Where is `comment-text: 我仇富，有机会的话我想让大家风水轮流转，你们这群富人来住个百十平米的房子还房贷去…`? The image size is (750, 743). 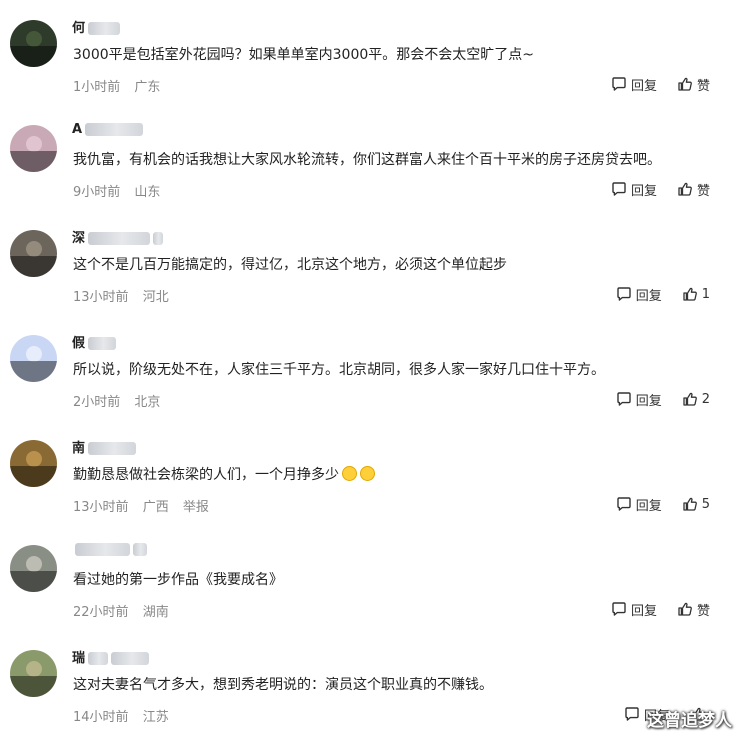 comment-text: 我仇富，有机会的话我想让大家风水轮流转，你们这群富人来住个百十平米的房子还房贷去… is located at coordinates (367, 160).